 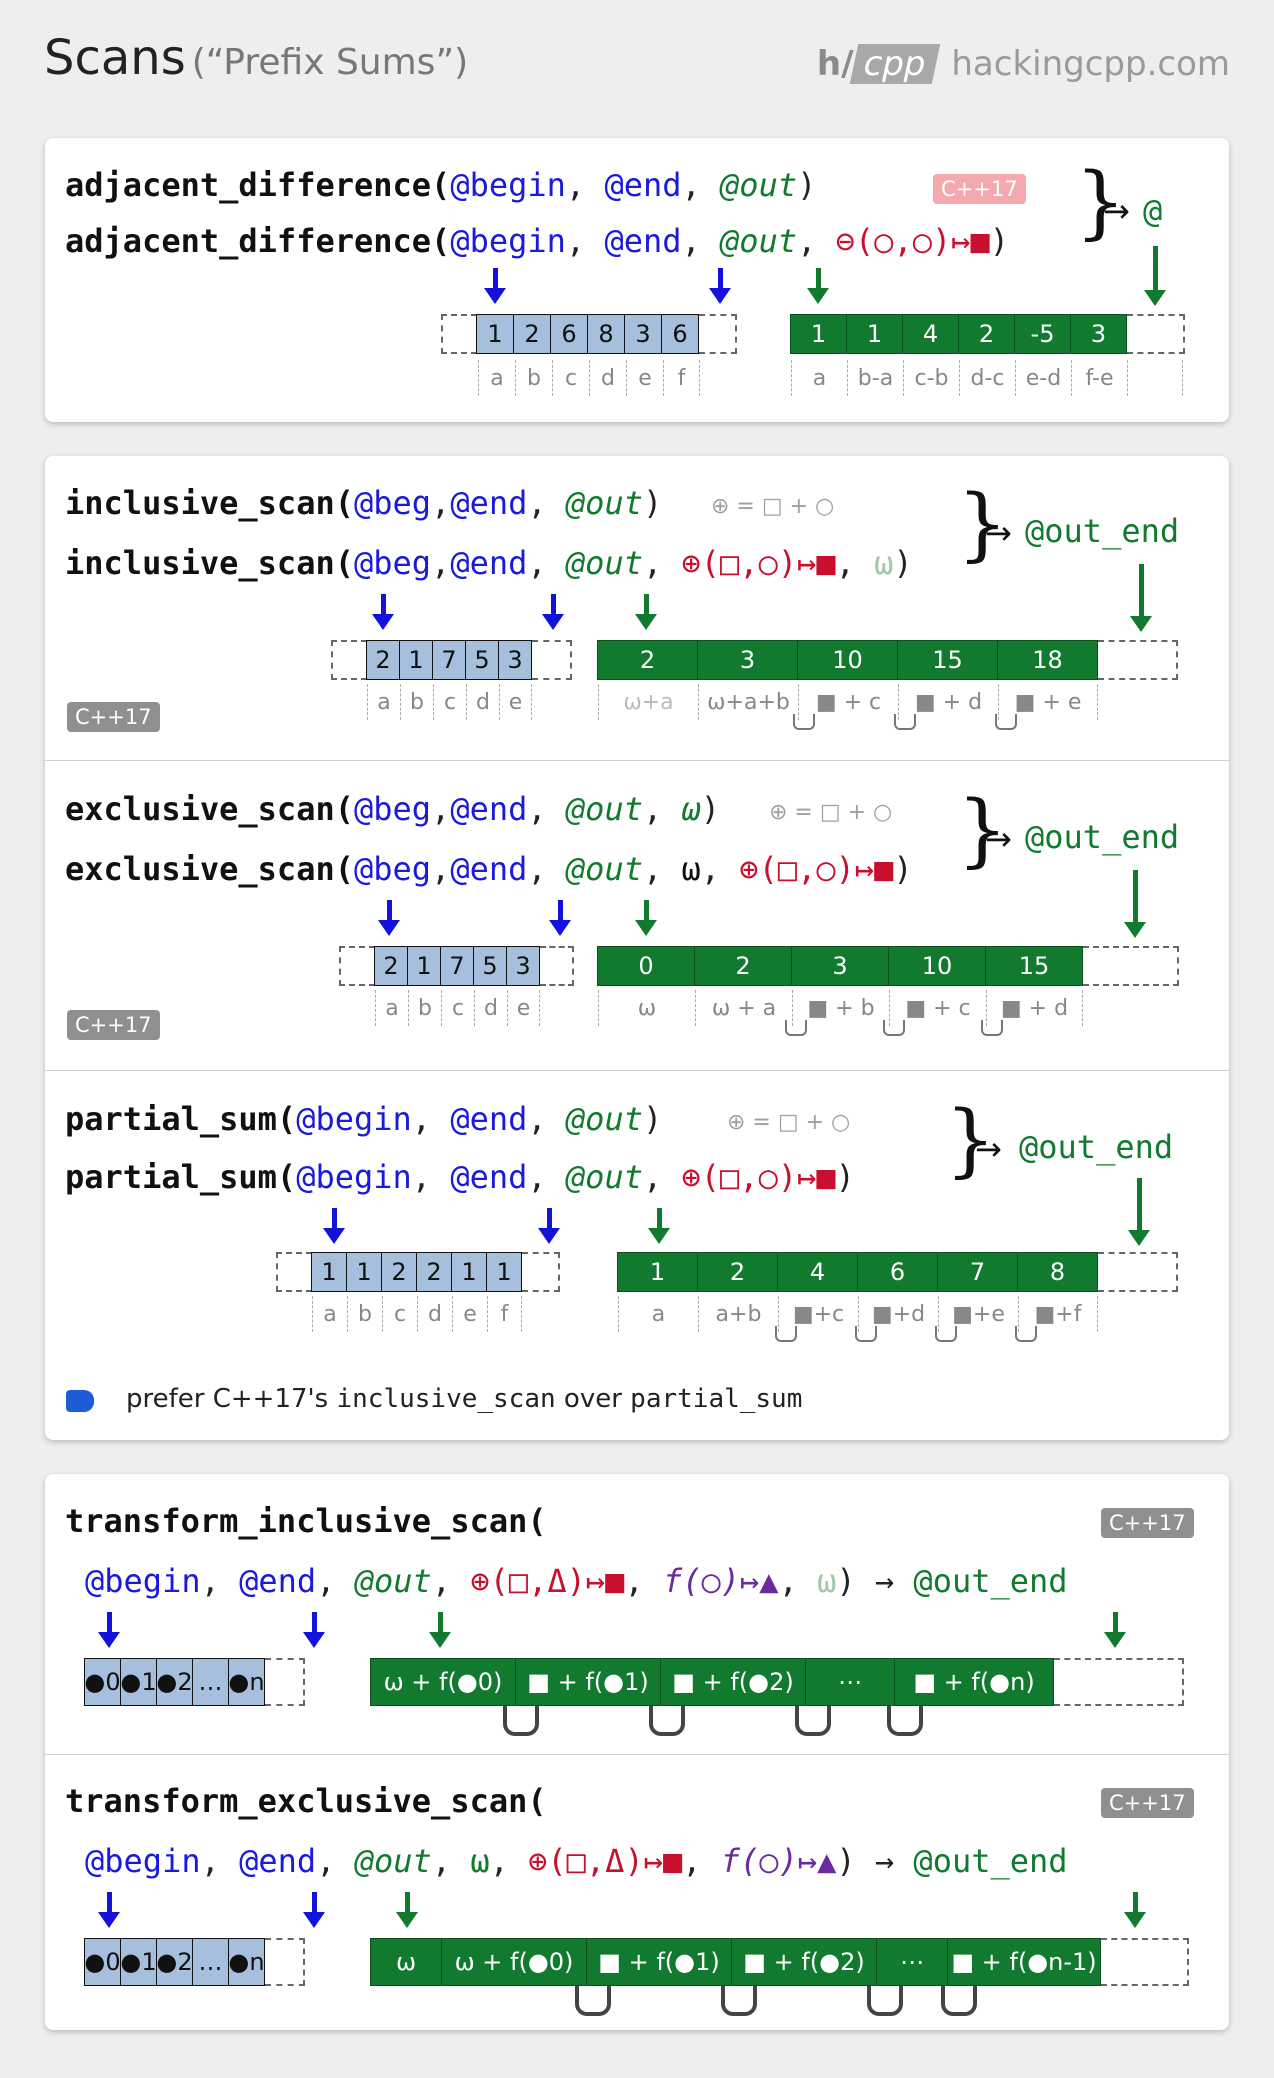 What do you see at coordinates (831, 812) in the screenshot?
I see `plus-hint: ⊕ = □ + ○` at bounding box center [831, 812].